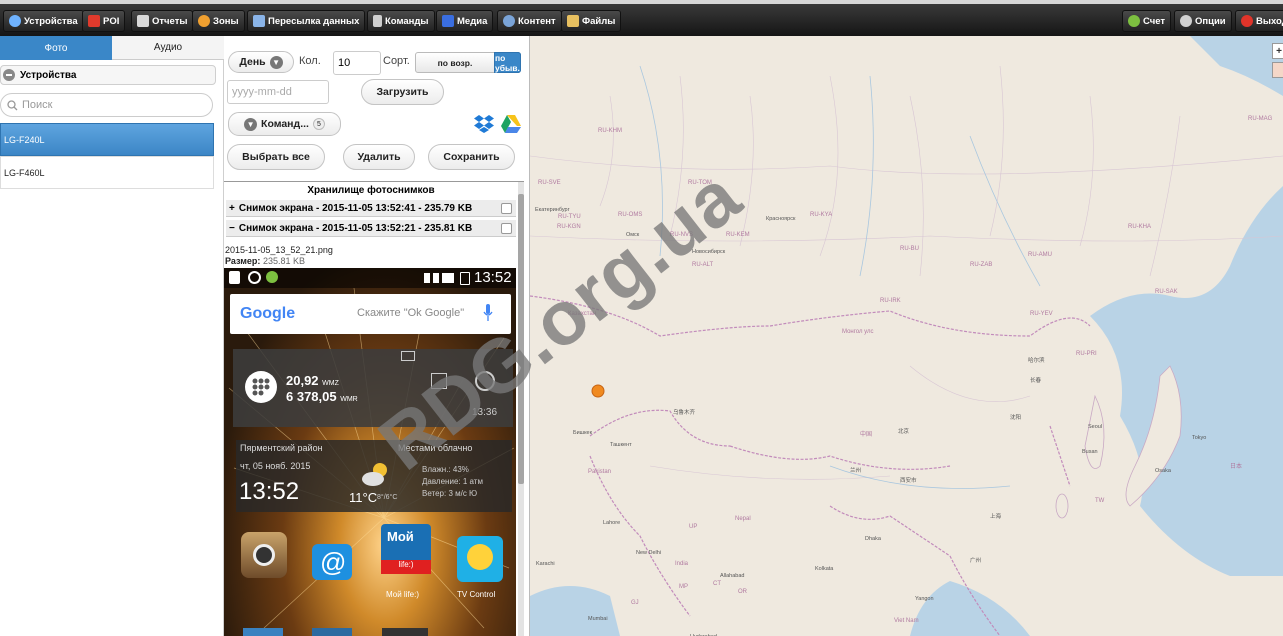 This screenshot has width=1283, height=636. I want to click on city-label: Ташкент, so click(621, 445).